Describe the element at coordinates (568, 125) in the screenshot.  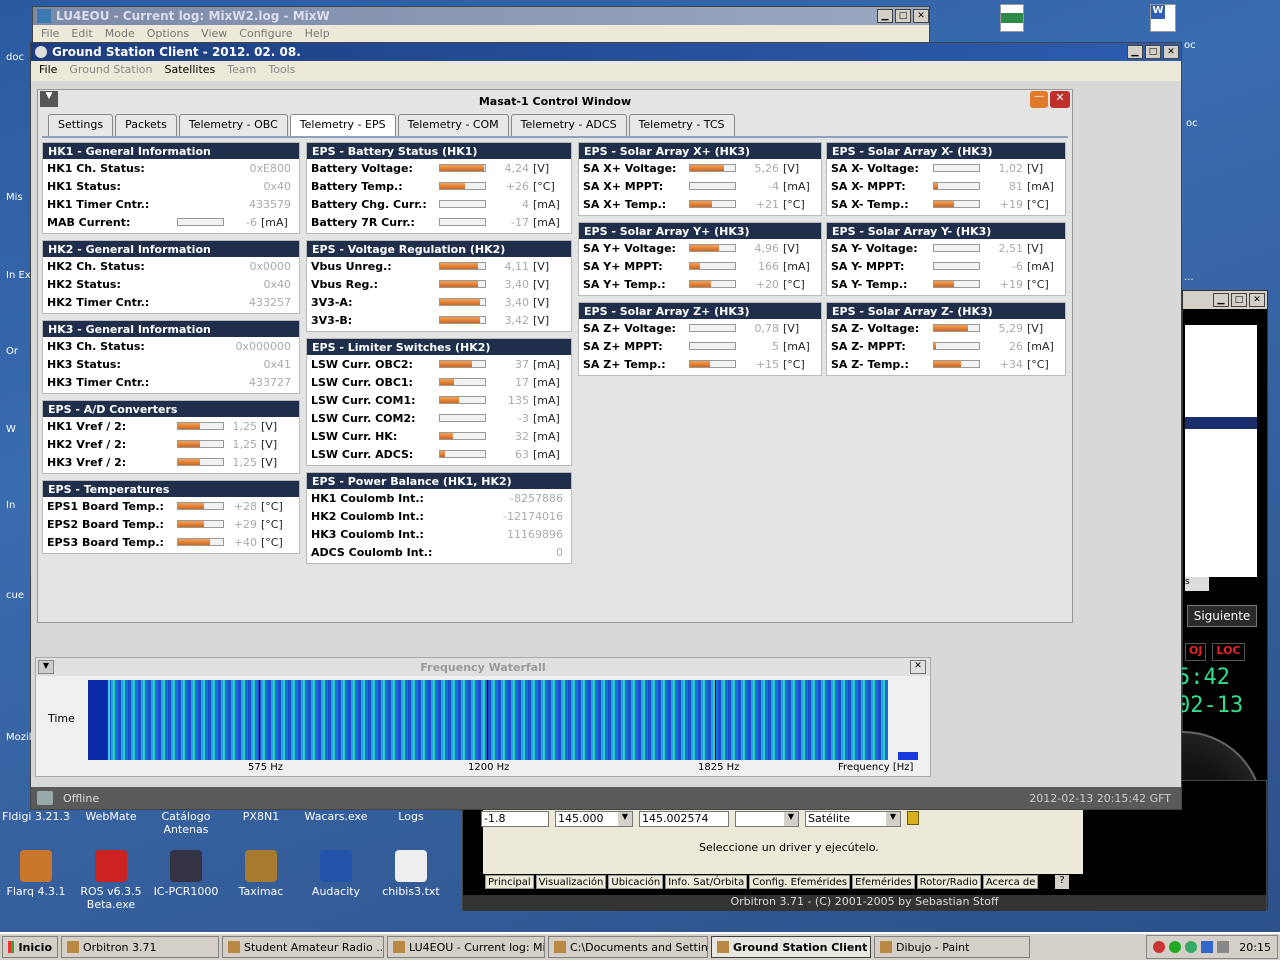
I see `tab-telemetry-adcs: Telemetry - ADCS` at that location.